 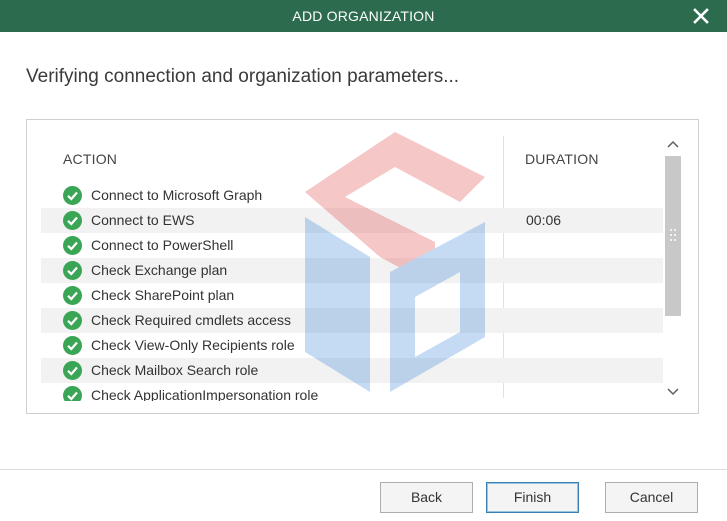 I want to click on action-label: Connect to EWS, so click(x=143, y=220).